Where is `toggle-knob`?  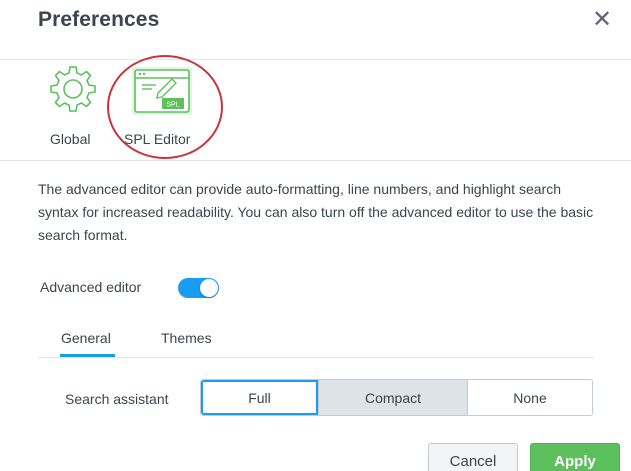
toggle-knob is located at coordinates (209, 288).